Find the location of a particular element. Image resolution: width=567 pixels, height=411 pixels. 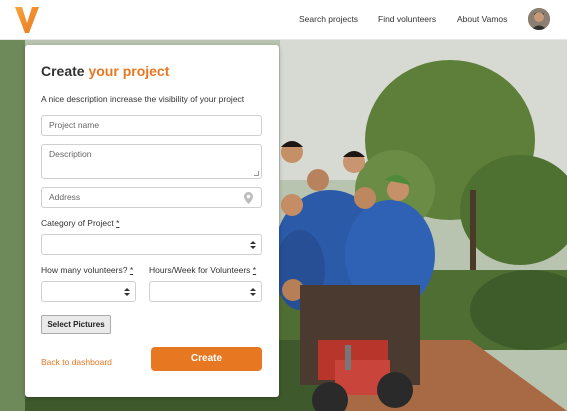

category-select is located at coordinates (151, 244).